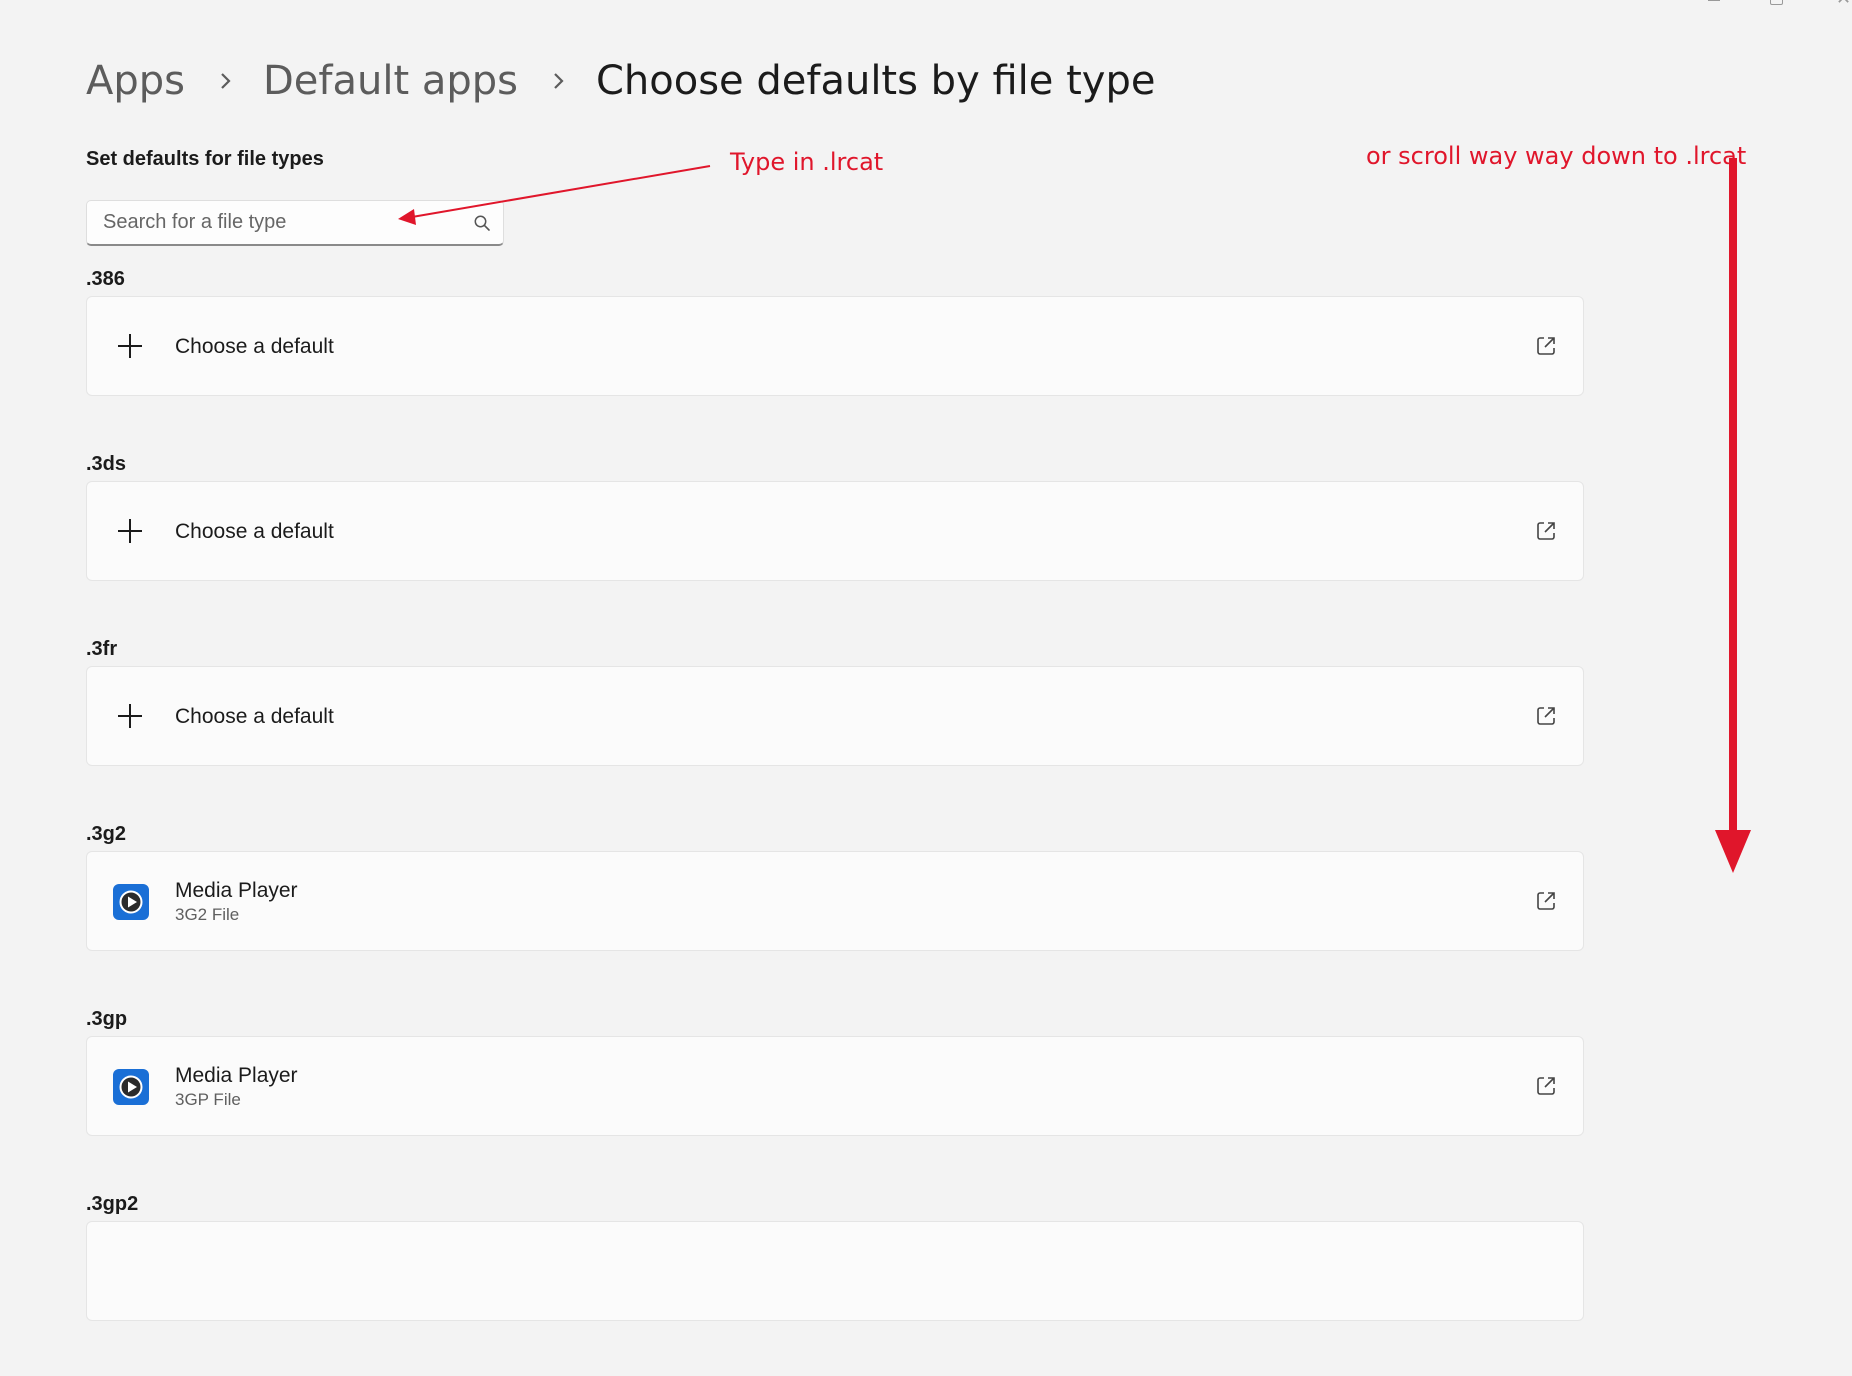  What do you see at coordinates (105, 279) in the screenshot?
I see `file-extension-label: .386` at bounding box center [105, 279].